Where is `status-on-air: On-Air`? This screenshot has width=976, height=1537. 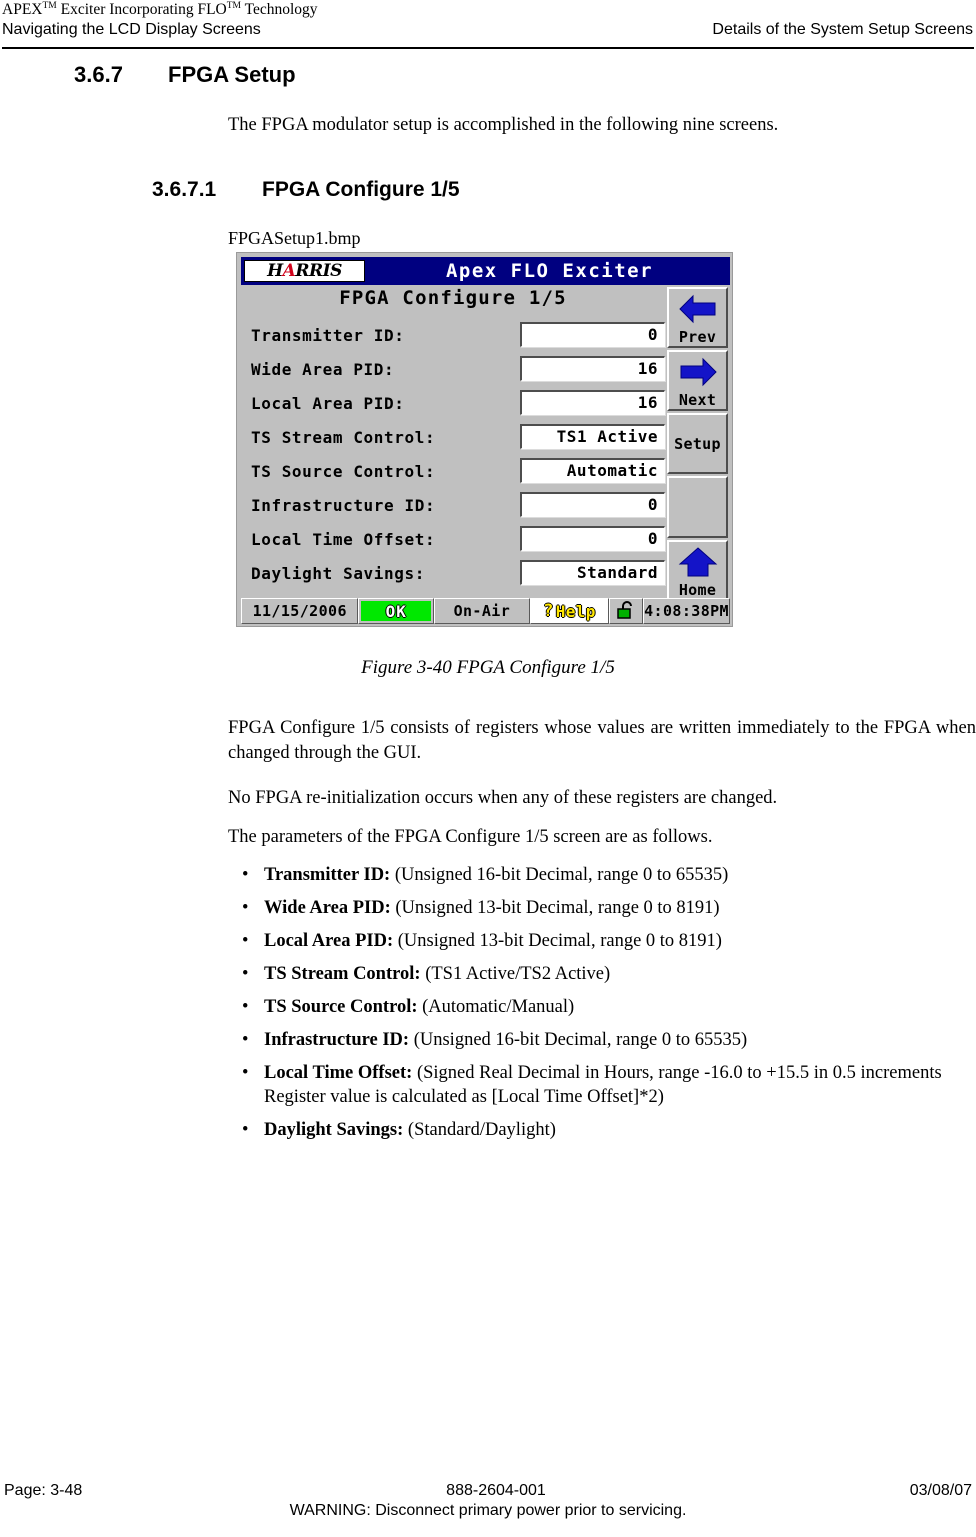
status-on-air: On-Air is located at coordinates (482, 611).